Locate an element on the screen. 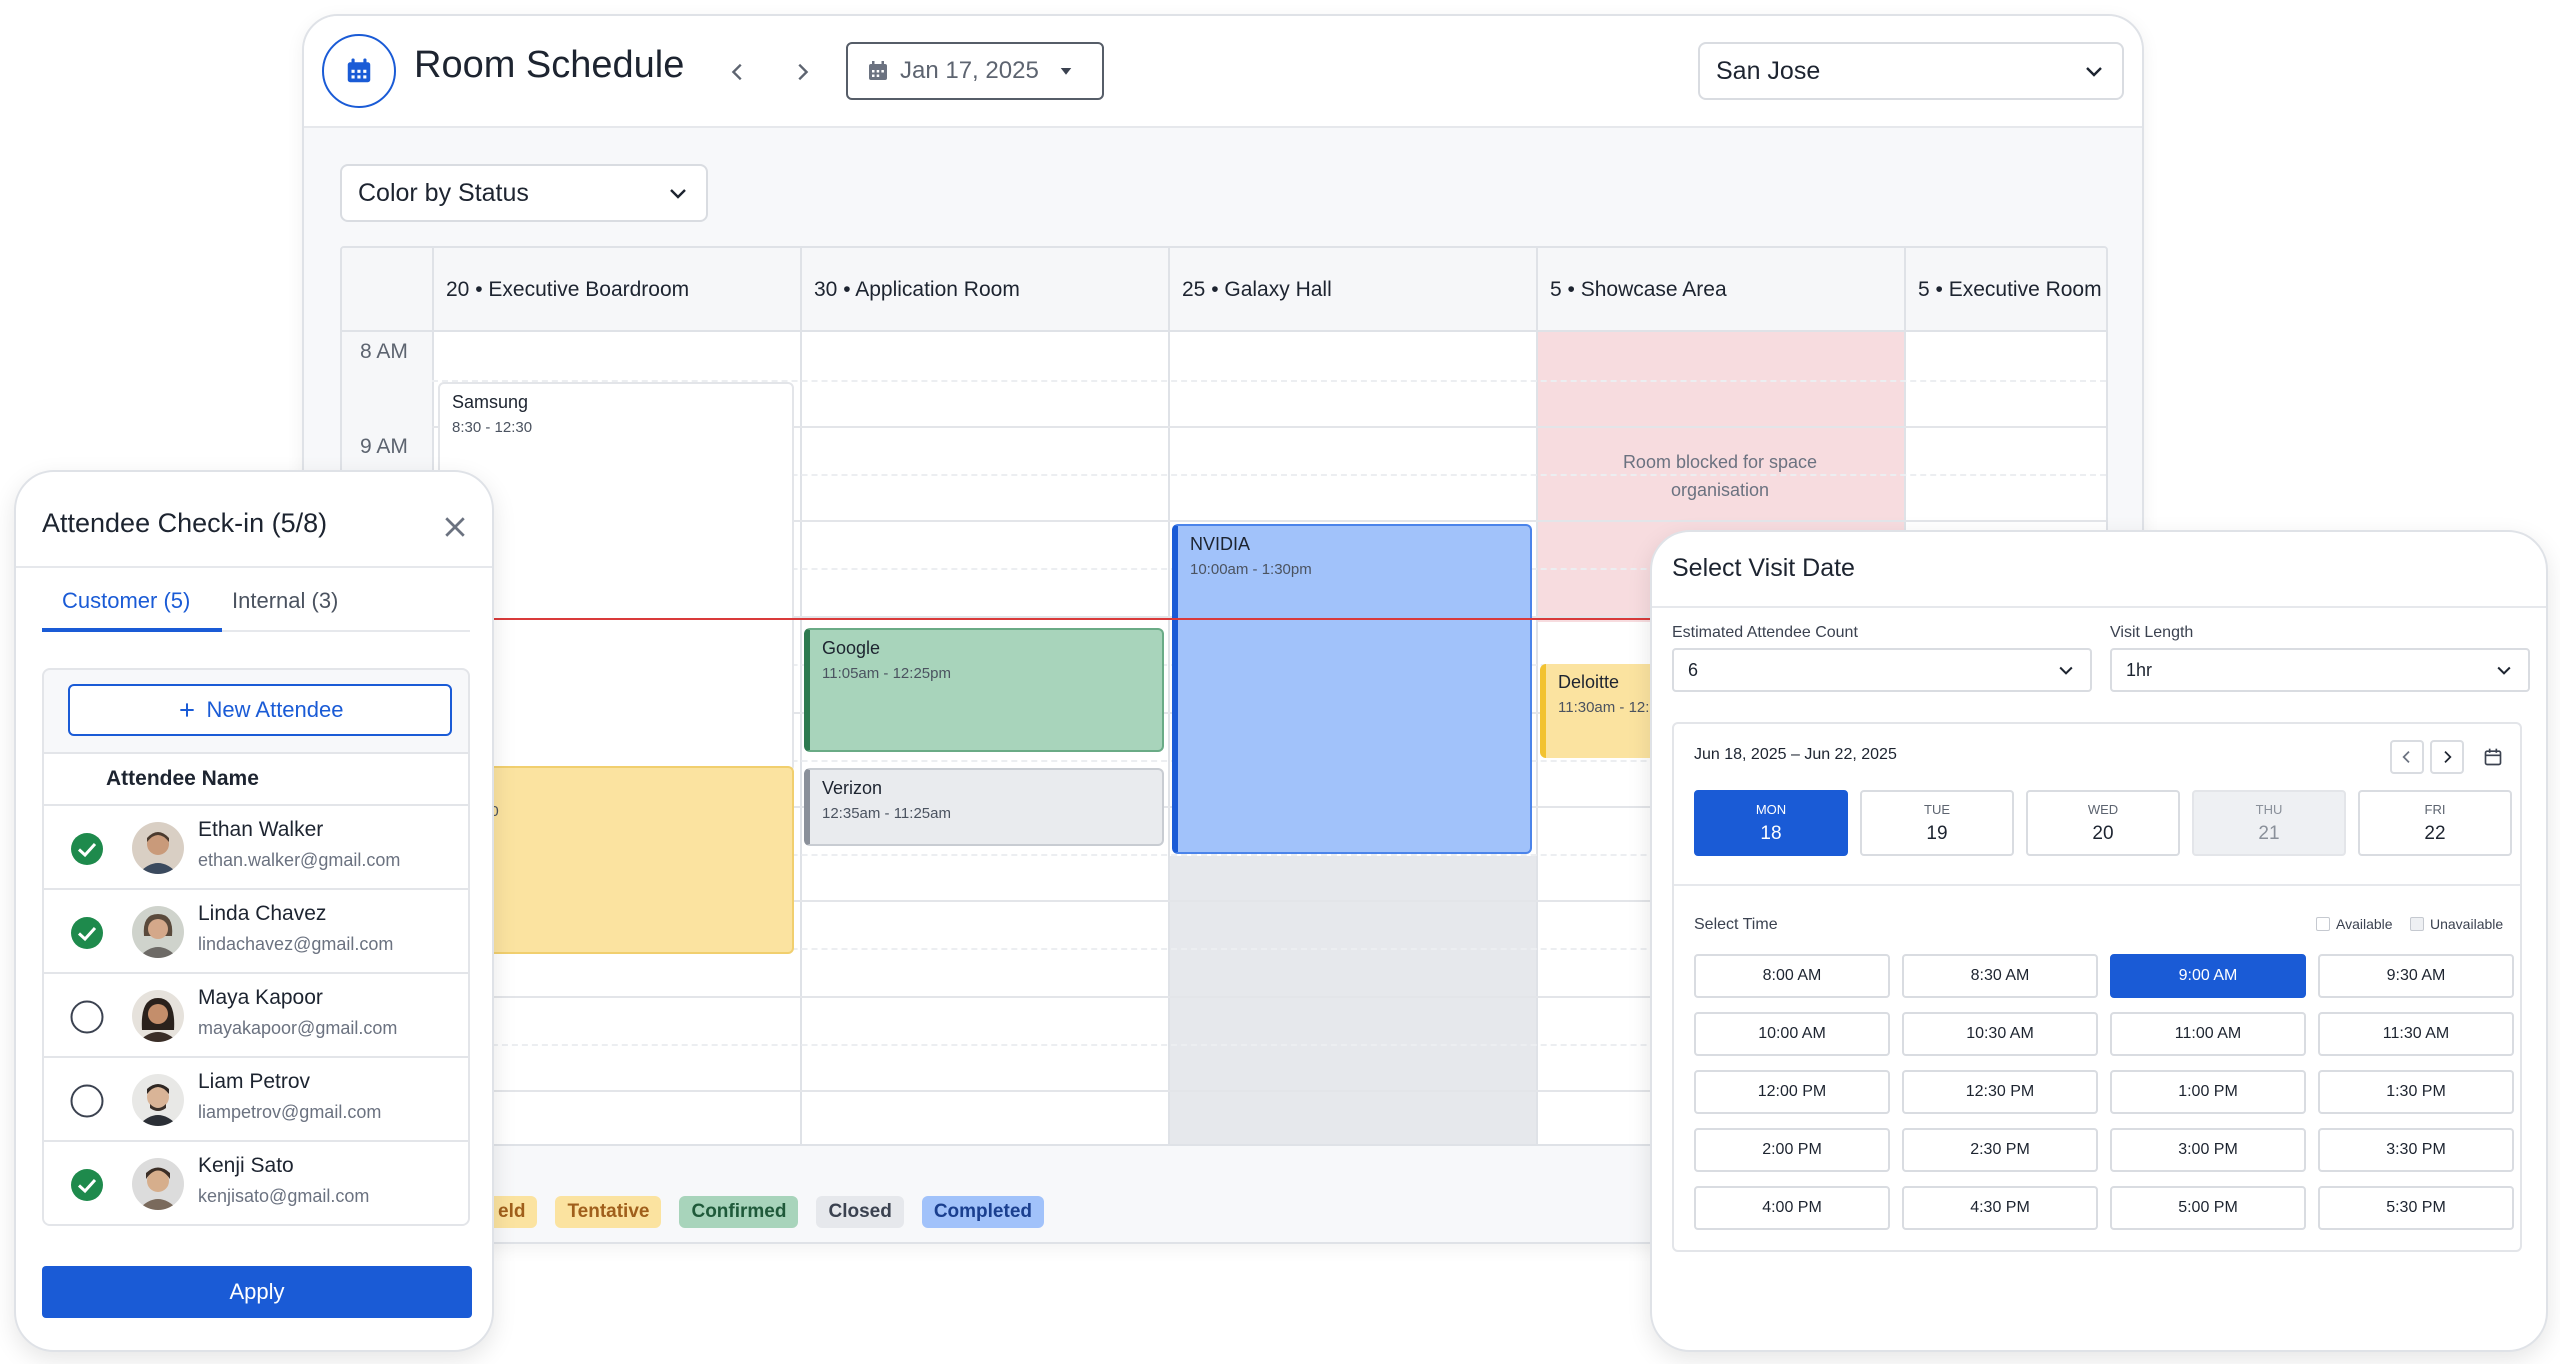  available-legend: Available is located at coordinates (2354, 924).